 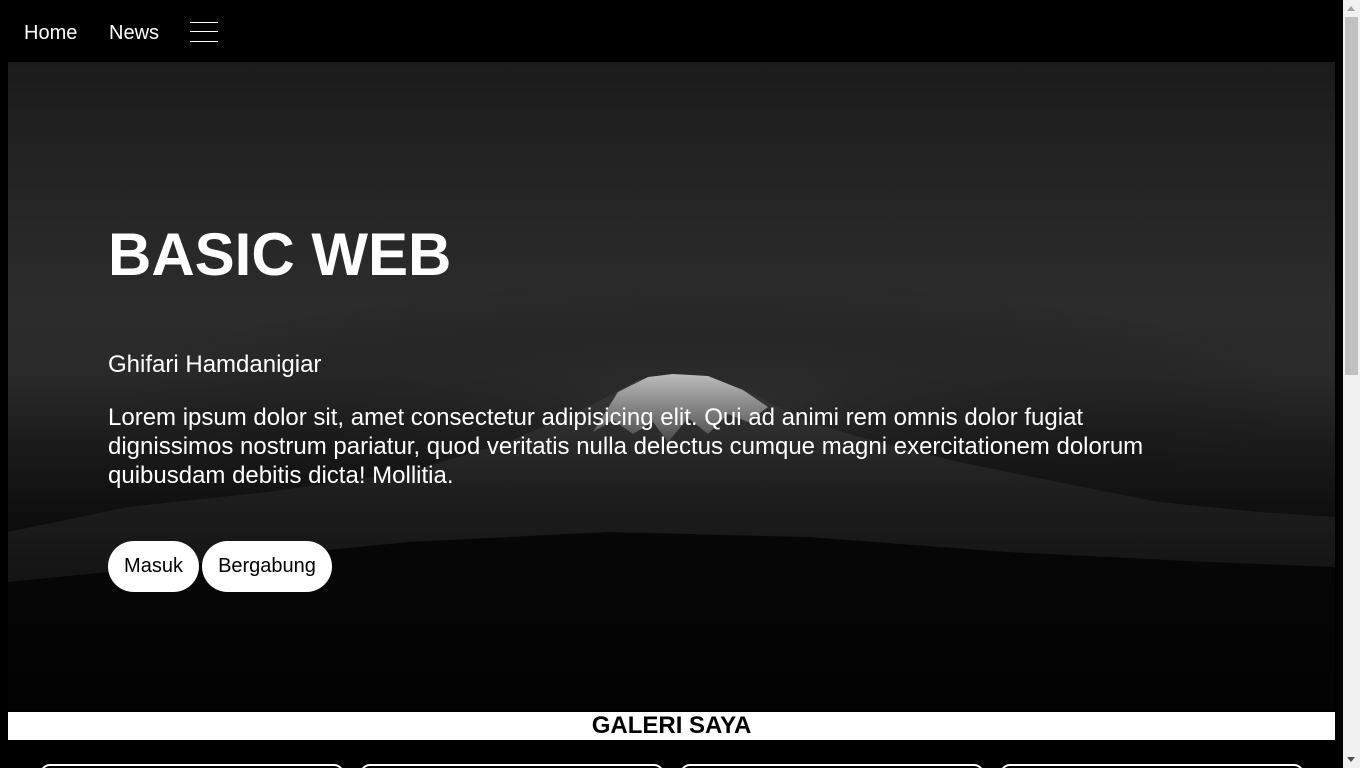 What do you see at coordinates (280, 254) in the screenshot?
I see `hero-title: BASIC WEB` at bounding box center [280, 254].